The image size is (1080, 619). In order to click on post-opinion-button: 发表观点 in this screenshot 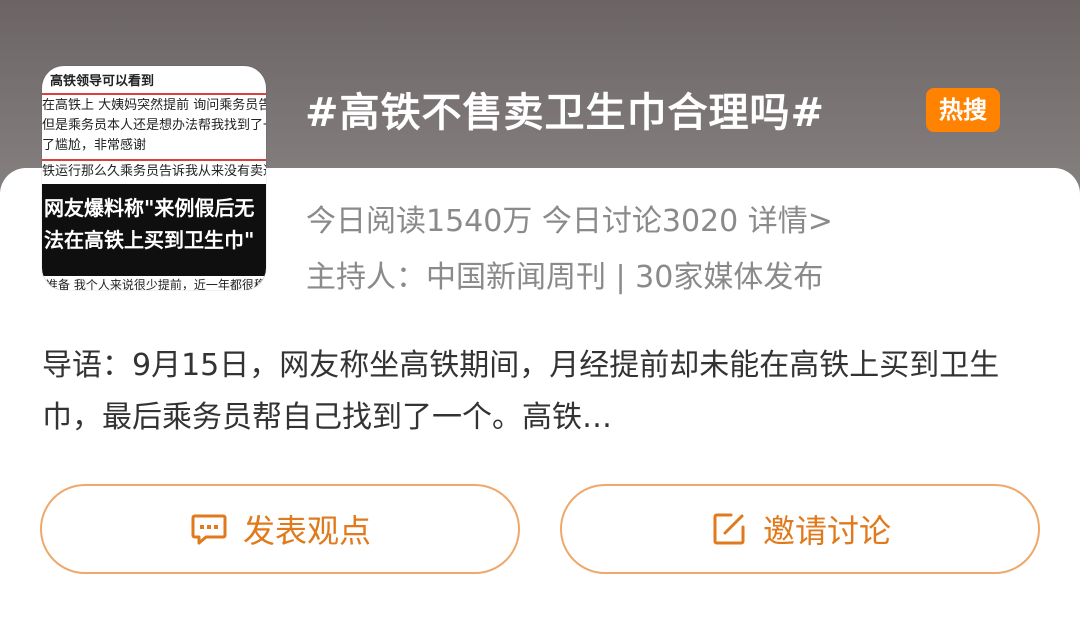, I will do `click(280, 529)`.